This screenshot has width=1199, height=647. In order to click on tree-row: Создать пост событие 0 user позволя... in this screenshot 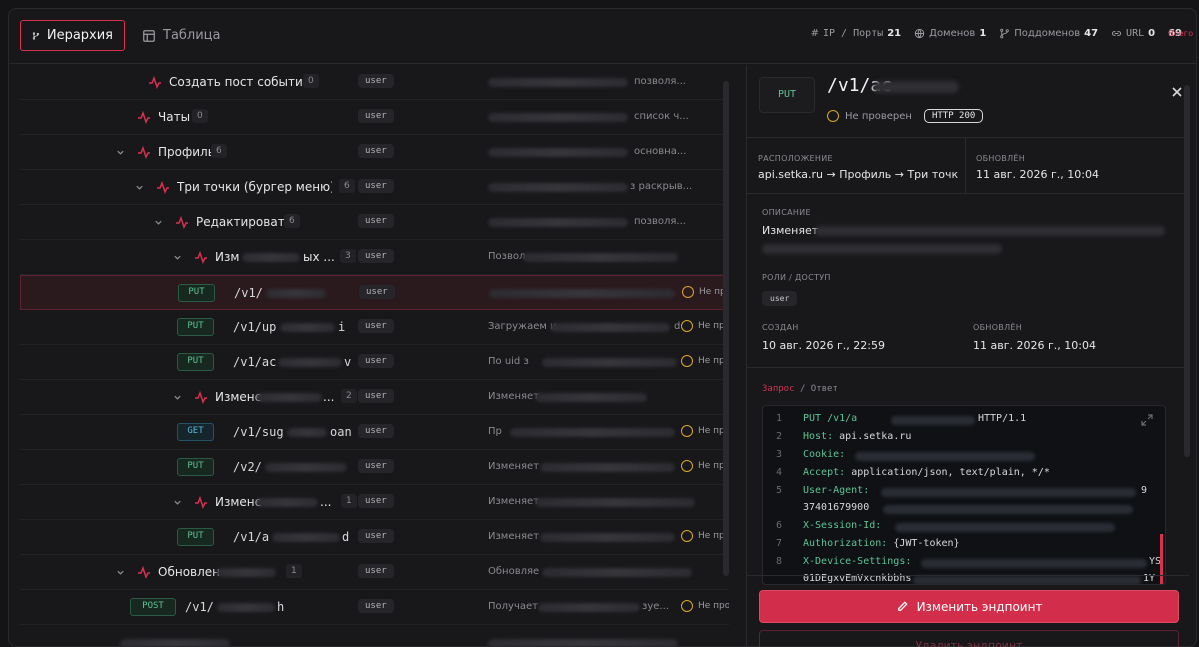, I will do `click(374, 82)`.